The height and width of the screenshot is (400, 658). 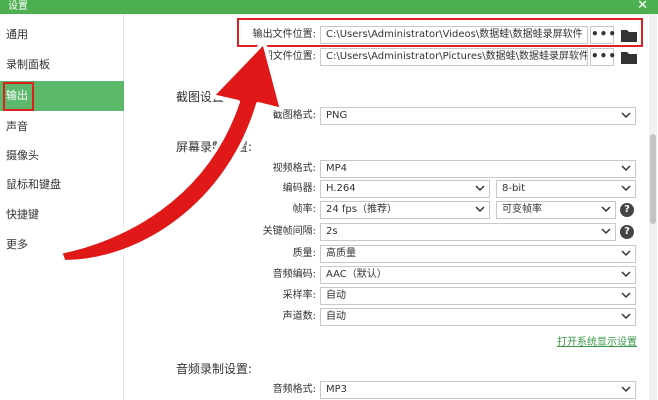 What do you see at coordinates (514, 188) in the screenshot?
I see `bitdepth-value: 8-bit` at bounding box center [514, 188].